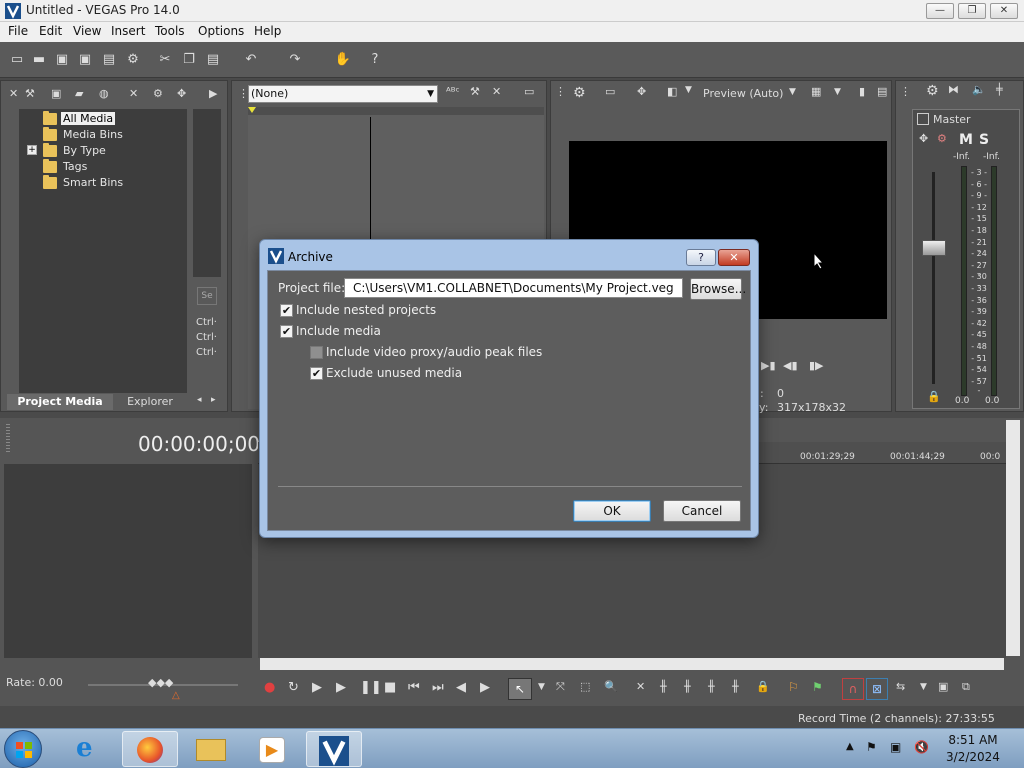  What do you see at coordinates (213, 400) in the screenshot?
I see `tab-scroll-right-icon: ▸` at bounding box center [213, 400].